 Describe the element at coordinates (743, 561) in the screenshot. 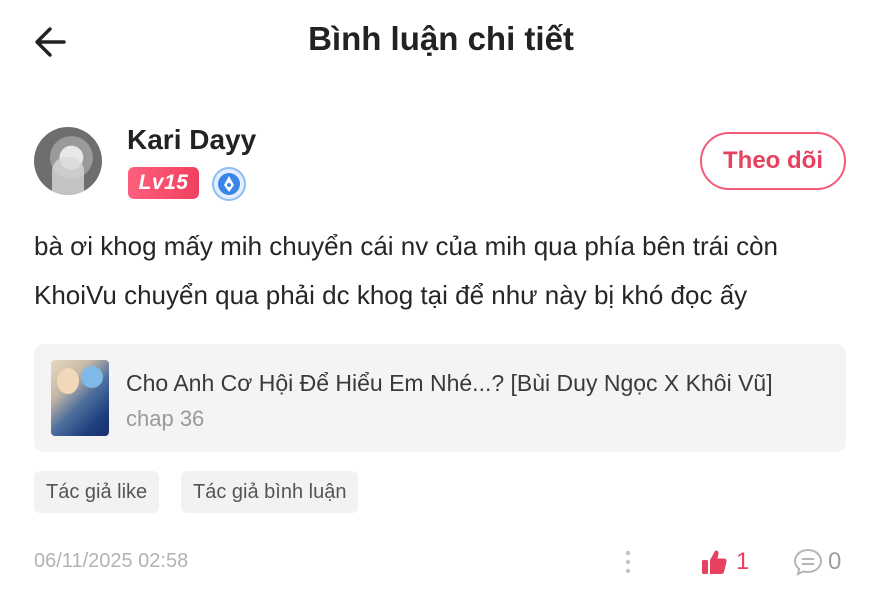

I see `like-count: 1` at that location.